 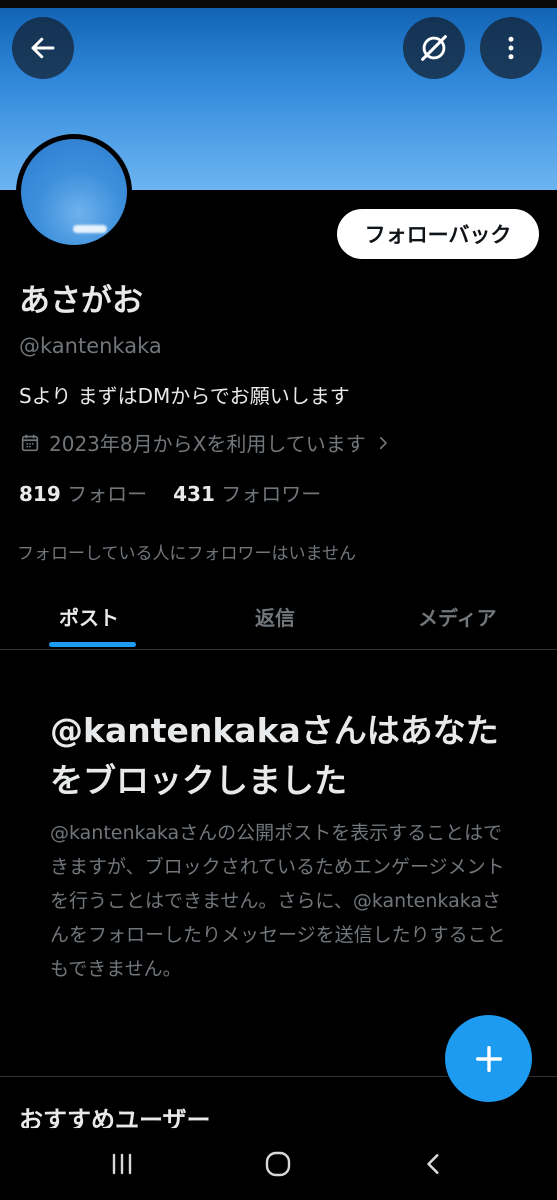 I want to click on system-back-button, so click(x=434, y=1164).